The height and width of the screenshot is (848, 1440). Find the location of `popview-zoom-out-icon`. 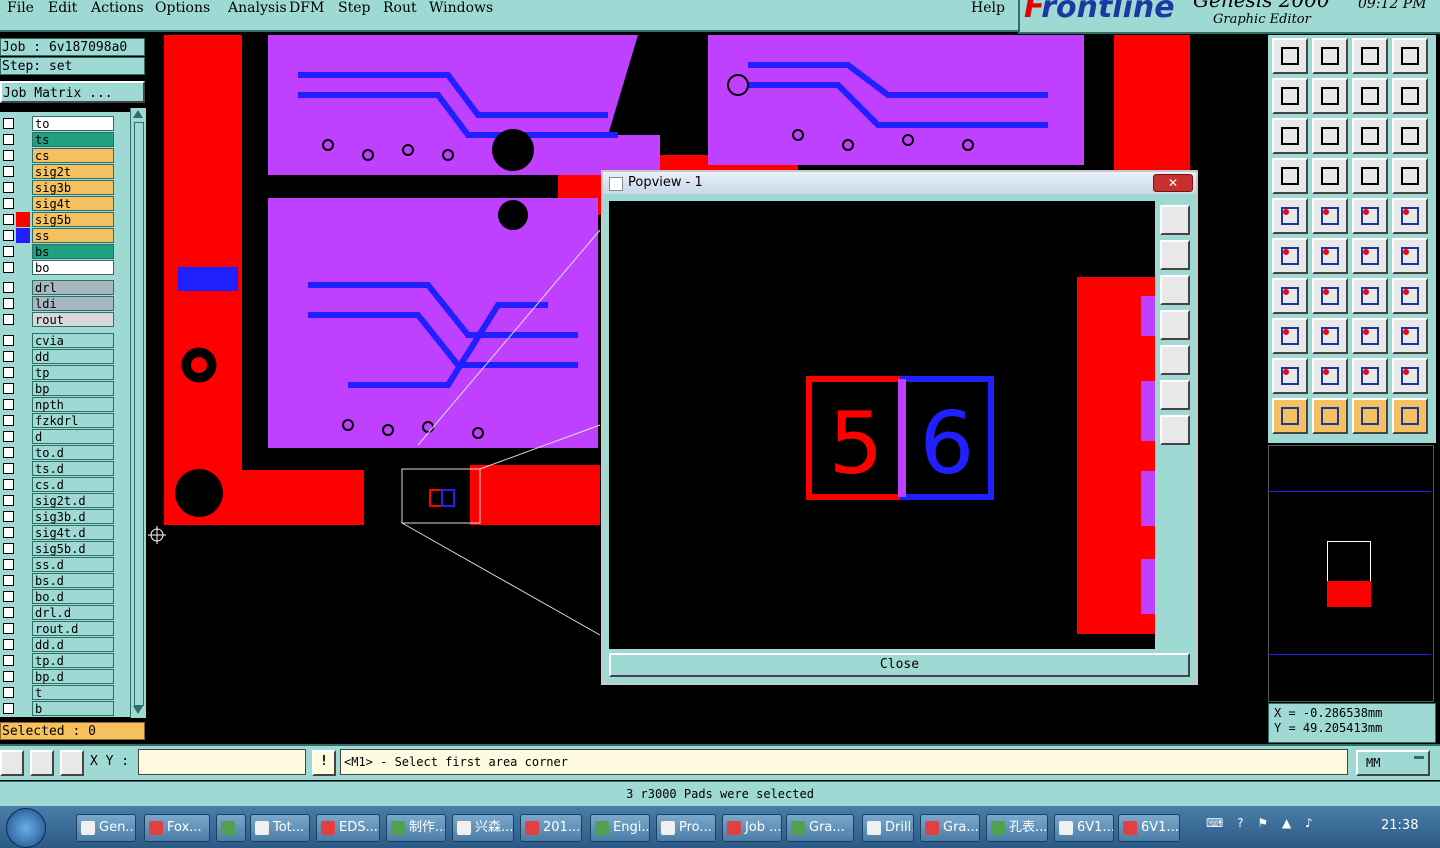

popview-zoom-out-icon is located at coordinates (1175, 430).